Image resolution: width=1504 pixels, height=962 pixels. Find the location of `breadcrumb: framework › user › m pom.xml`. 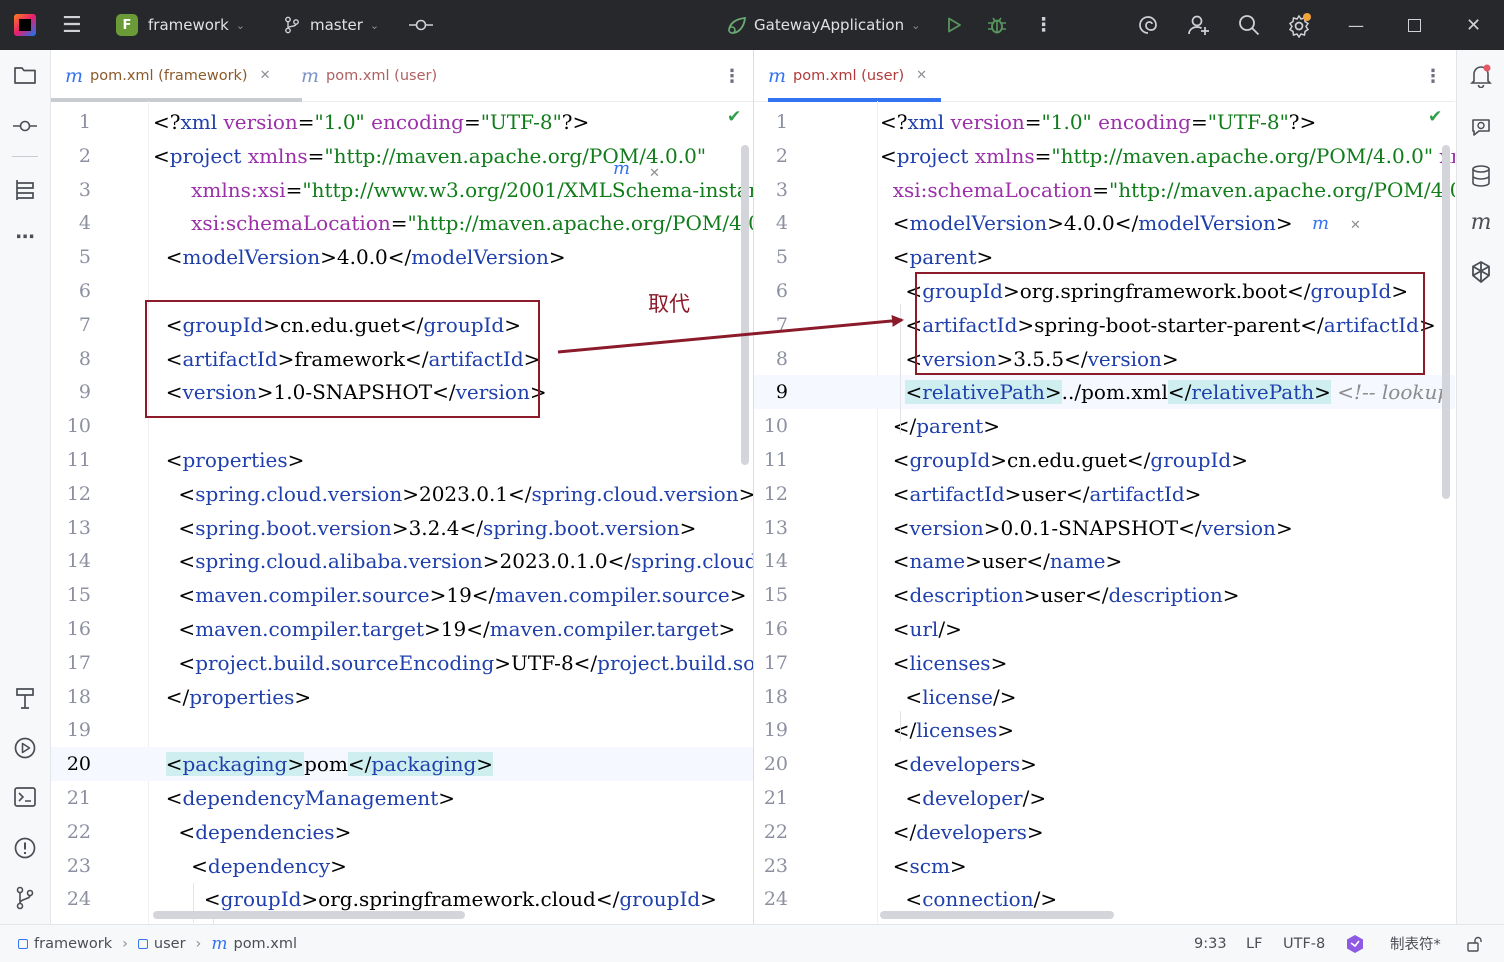

breadcrumb: framework › user › m pom.xml is located at coordinates (157, 943).